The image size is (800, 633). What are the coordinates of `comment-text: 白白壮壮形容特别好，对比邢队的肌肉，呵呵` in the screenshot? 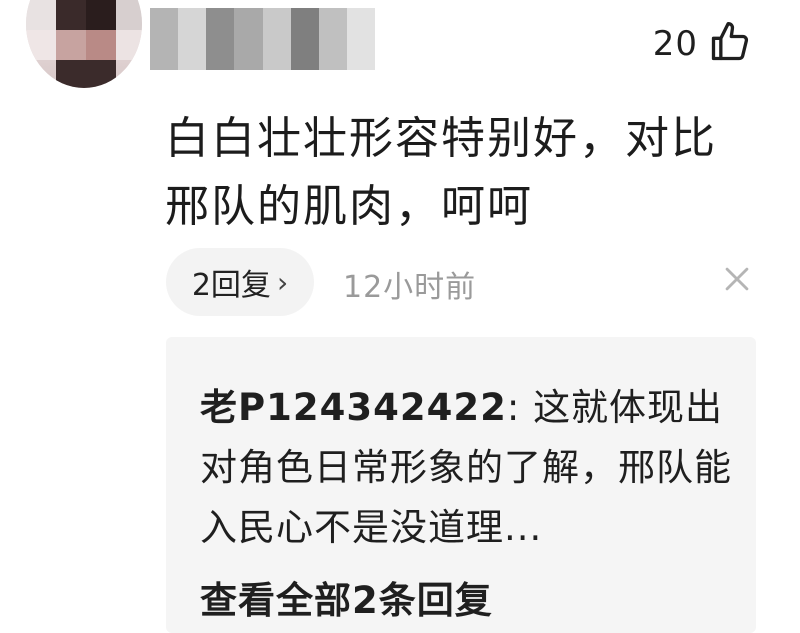 It's located at (441, 172).